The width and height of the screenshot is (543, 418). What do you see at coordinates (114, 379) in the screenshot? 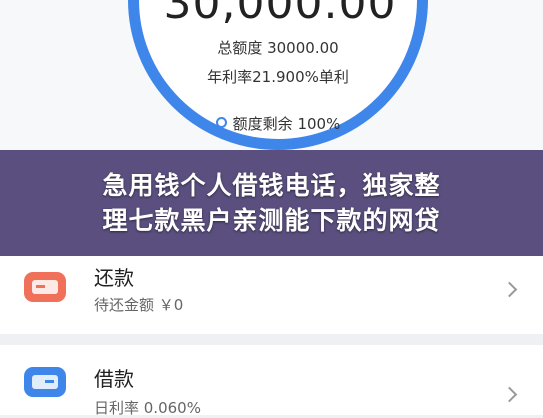
I see `borrow-title: 借款` at bounding box center [114, 379].